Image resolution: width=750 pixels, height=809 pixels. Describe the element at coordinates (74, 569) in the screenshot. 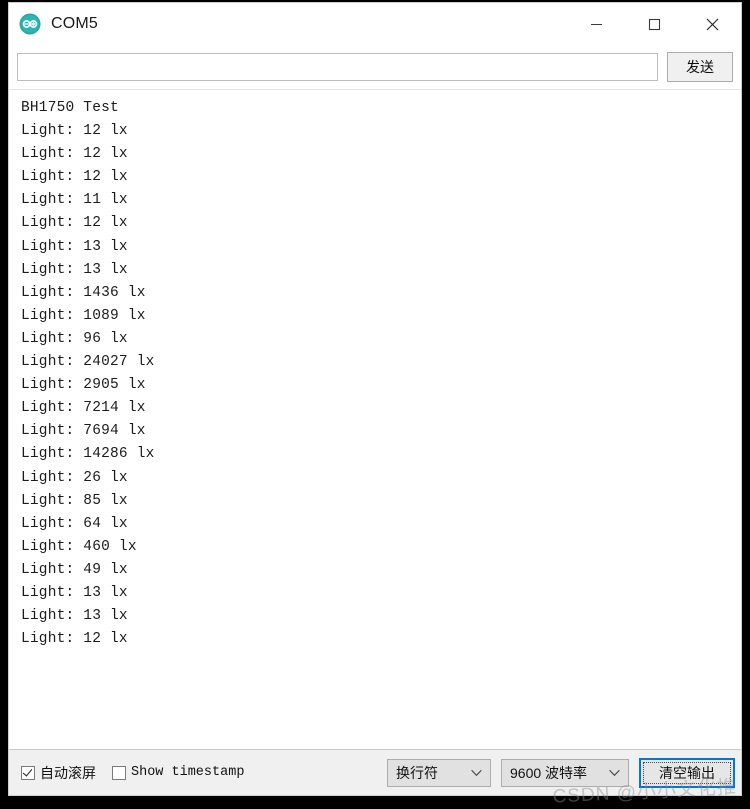

I see `console-line: Light: 49 lx` at that location.